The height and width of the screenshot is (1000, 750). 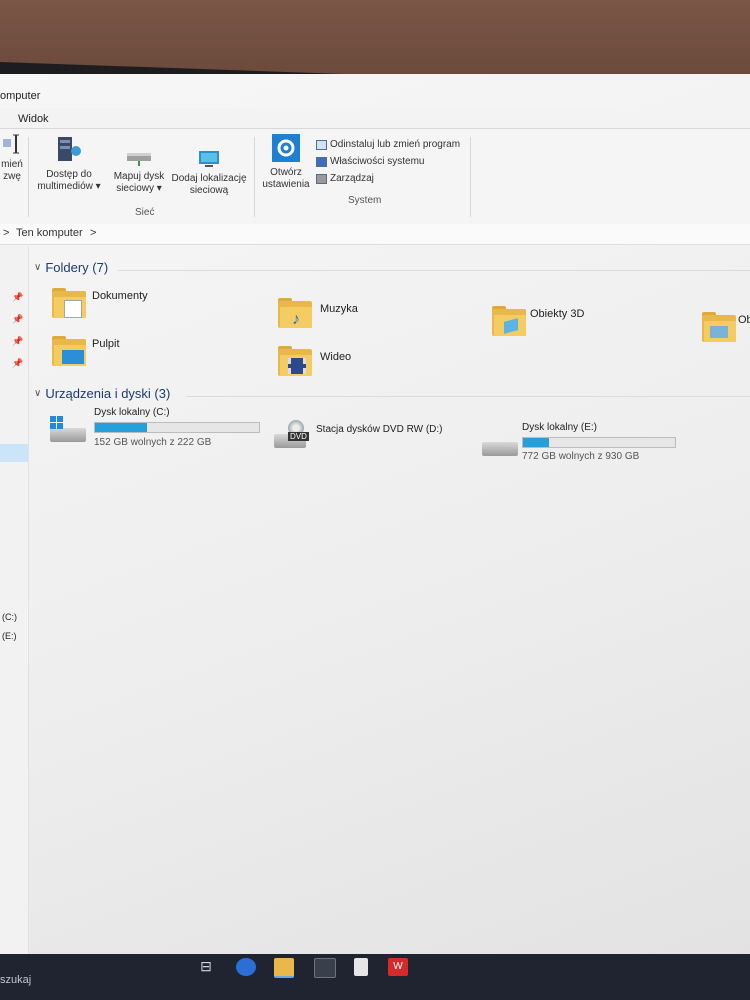 I want to click on properties-icon, so click(x=321, y=161).